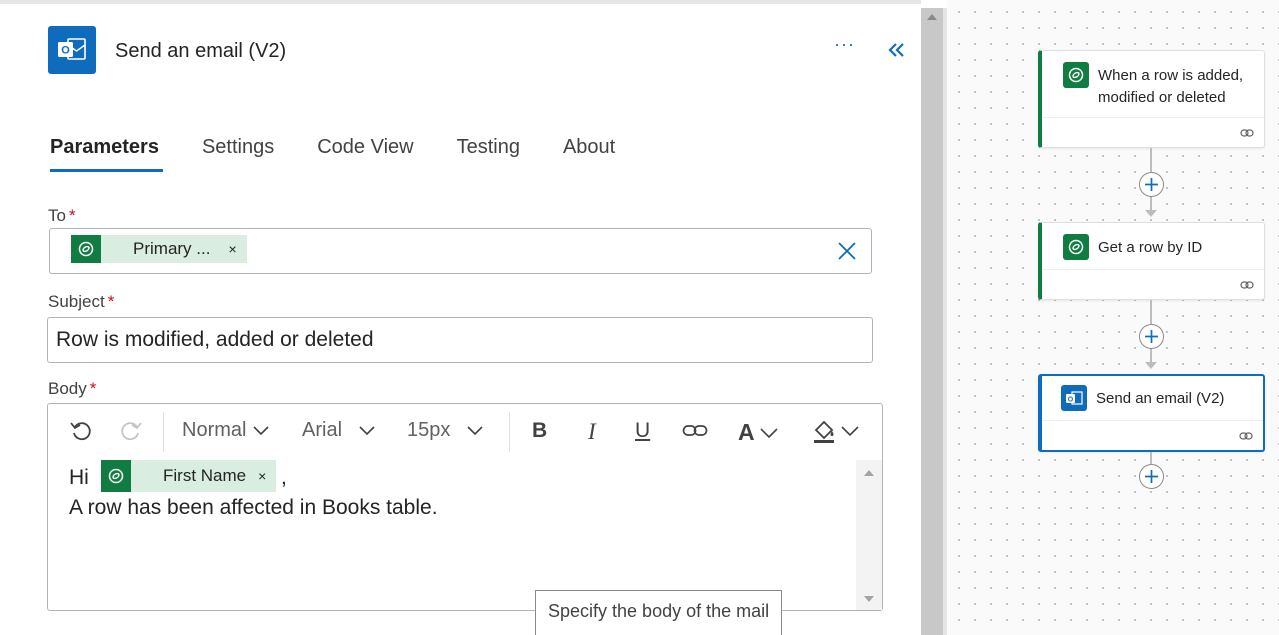 The image size is (1279, 635). I want to click on body-label: Body *, so click(72, 388).